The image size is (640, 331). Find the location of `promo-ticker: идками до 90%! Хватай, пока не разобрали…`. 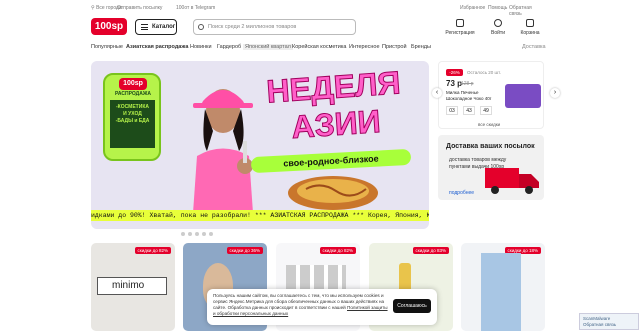

promo-ticker: идками до 90%! Хватай, пока не разобрали… is located at coordinates (260, 215).